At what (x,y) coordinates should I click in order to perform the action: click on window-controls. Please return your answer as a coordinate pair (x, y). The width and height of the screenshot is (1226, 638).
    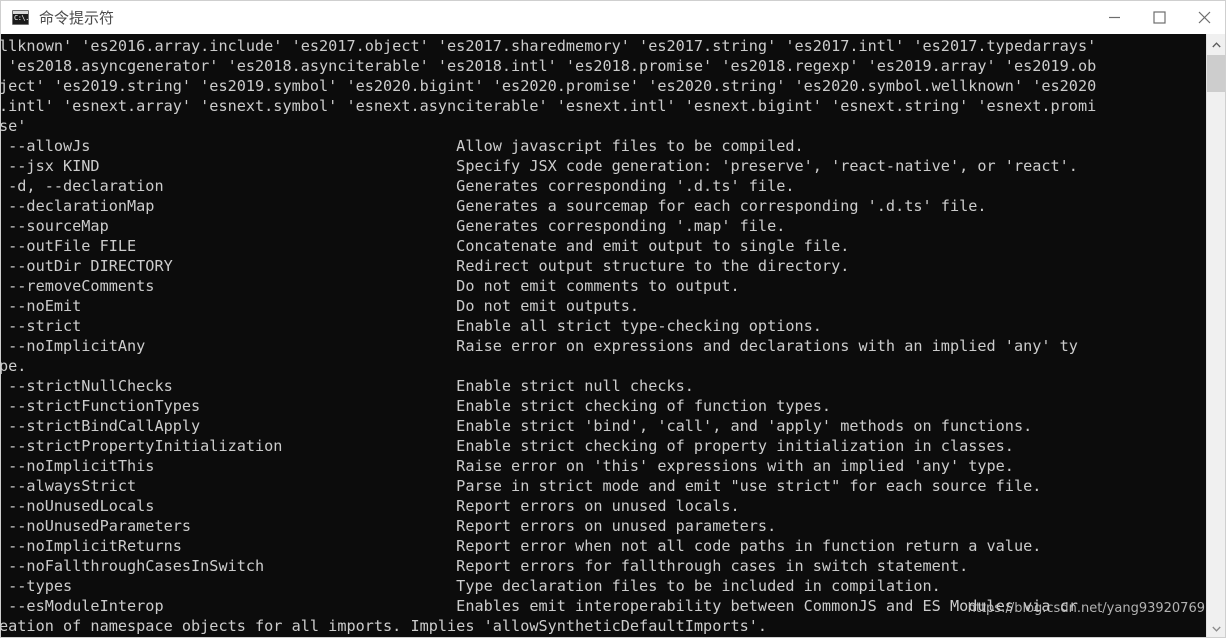
    Looking at the image, I should click on (1158, 17).